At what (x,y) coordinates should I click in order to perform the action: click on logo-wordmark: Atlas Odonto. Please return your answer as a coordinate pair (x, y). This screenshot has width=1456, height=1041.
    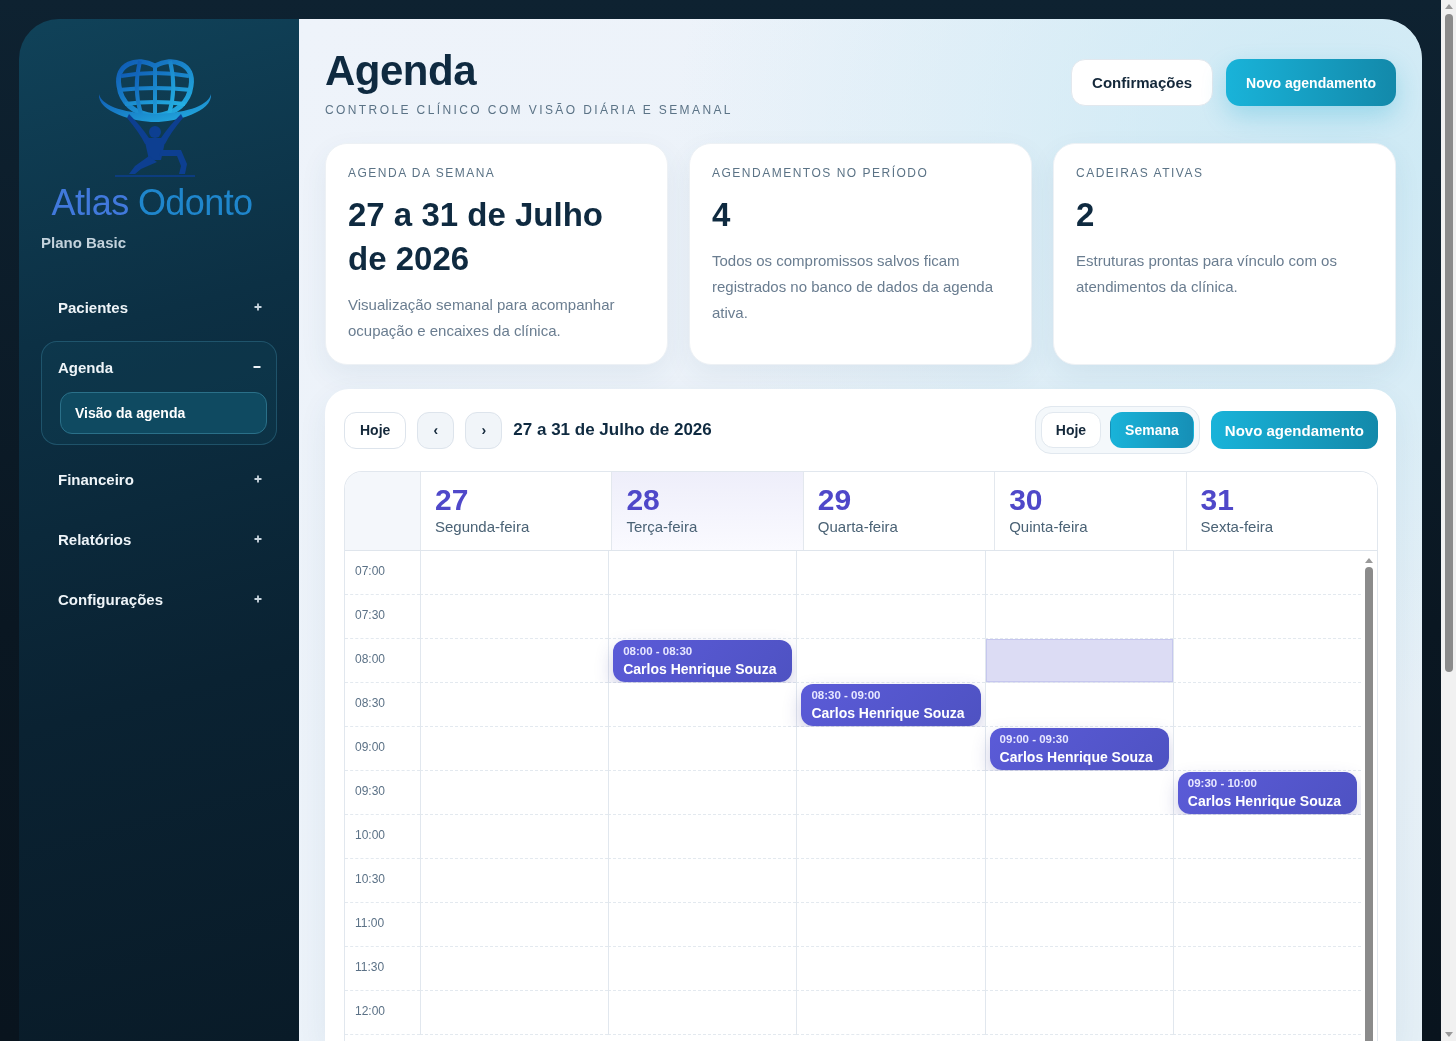
    Looking at the image, I should click on (152, 203).